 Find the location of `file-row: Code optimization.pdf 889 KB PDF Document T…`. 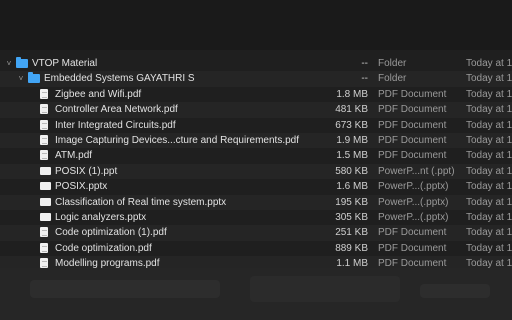

file-row: Code optimization.pdf 889 KB PDF Document T… is located at coordinates (256, 248).